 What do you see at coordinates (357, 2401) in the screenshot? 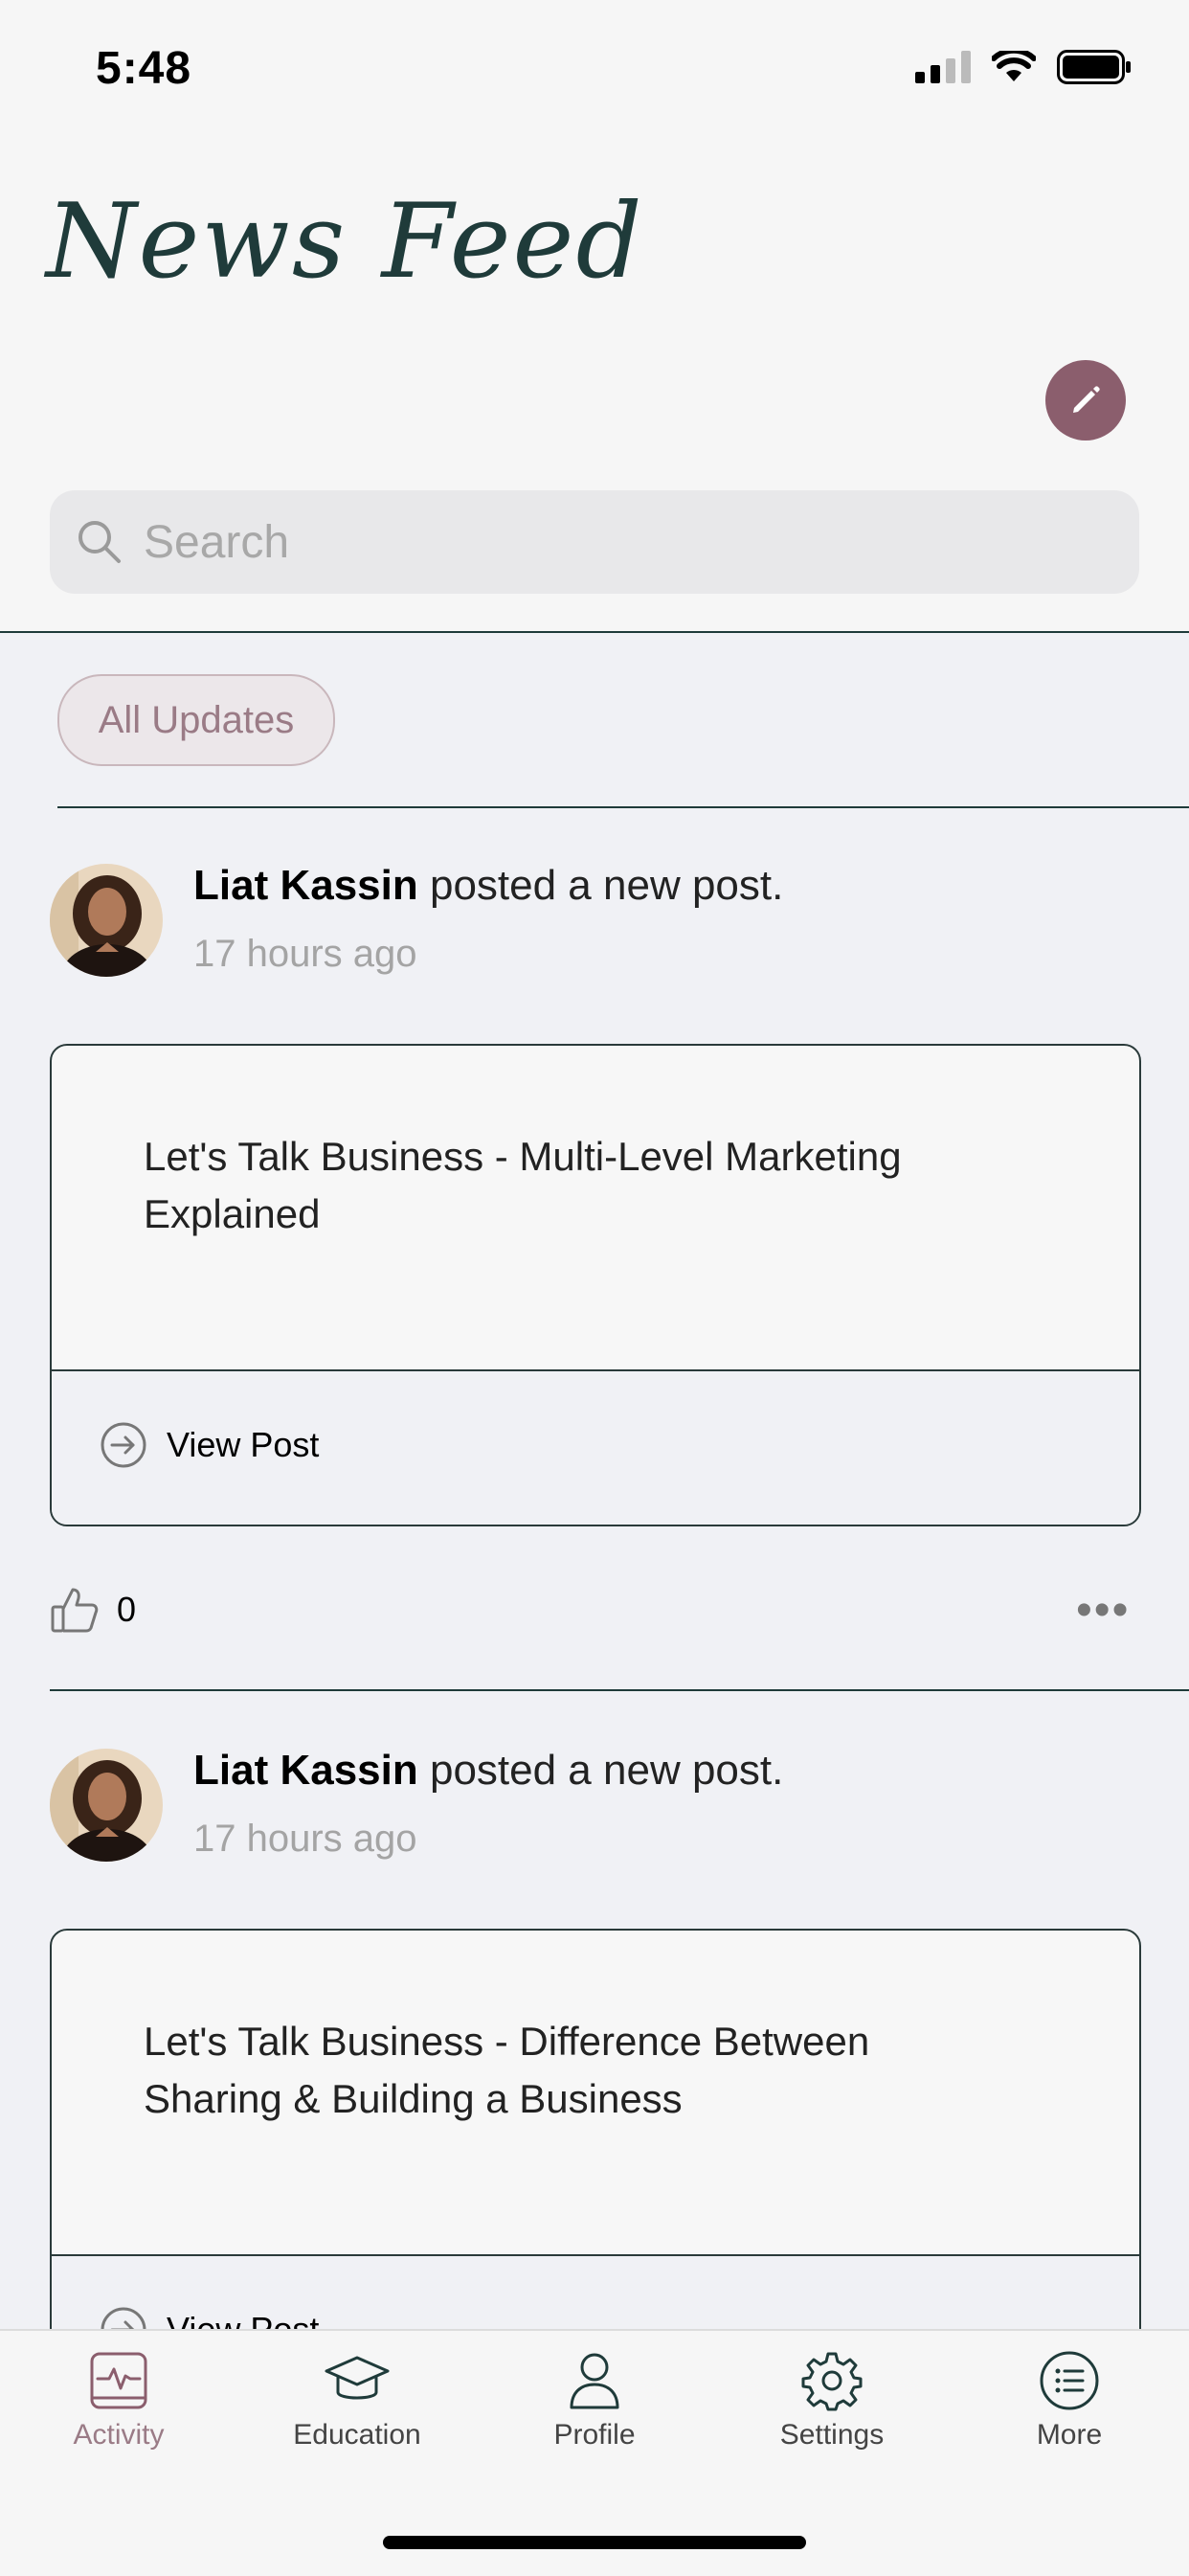
I see `tab-education: Education` at bounding box center [357, 2401].